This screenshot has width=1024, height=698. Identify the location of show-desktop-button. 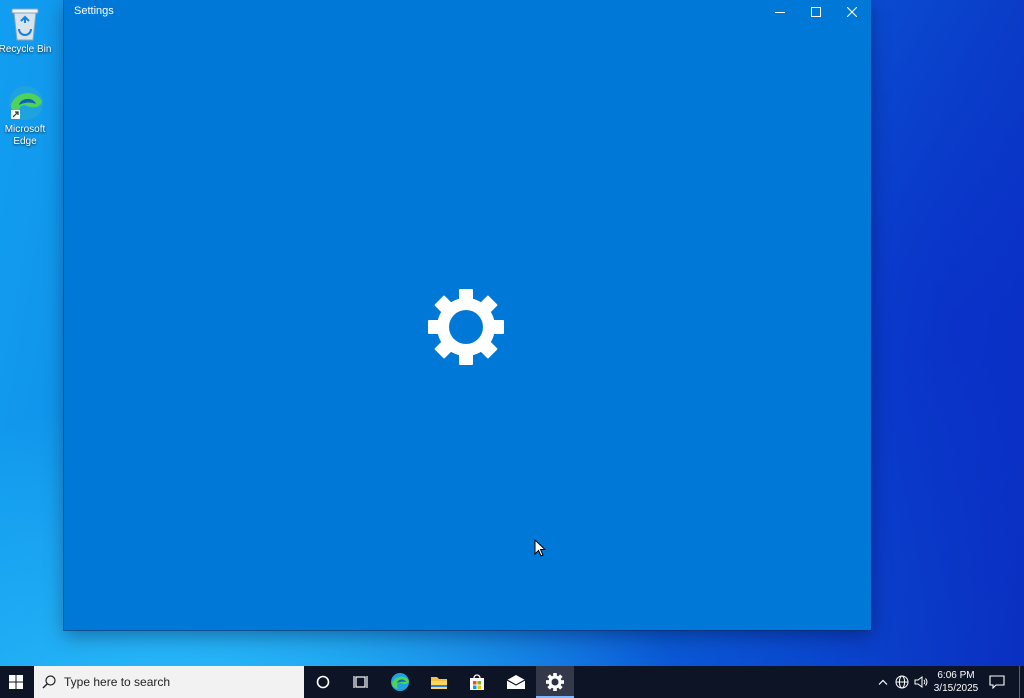
(1019, 682).